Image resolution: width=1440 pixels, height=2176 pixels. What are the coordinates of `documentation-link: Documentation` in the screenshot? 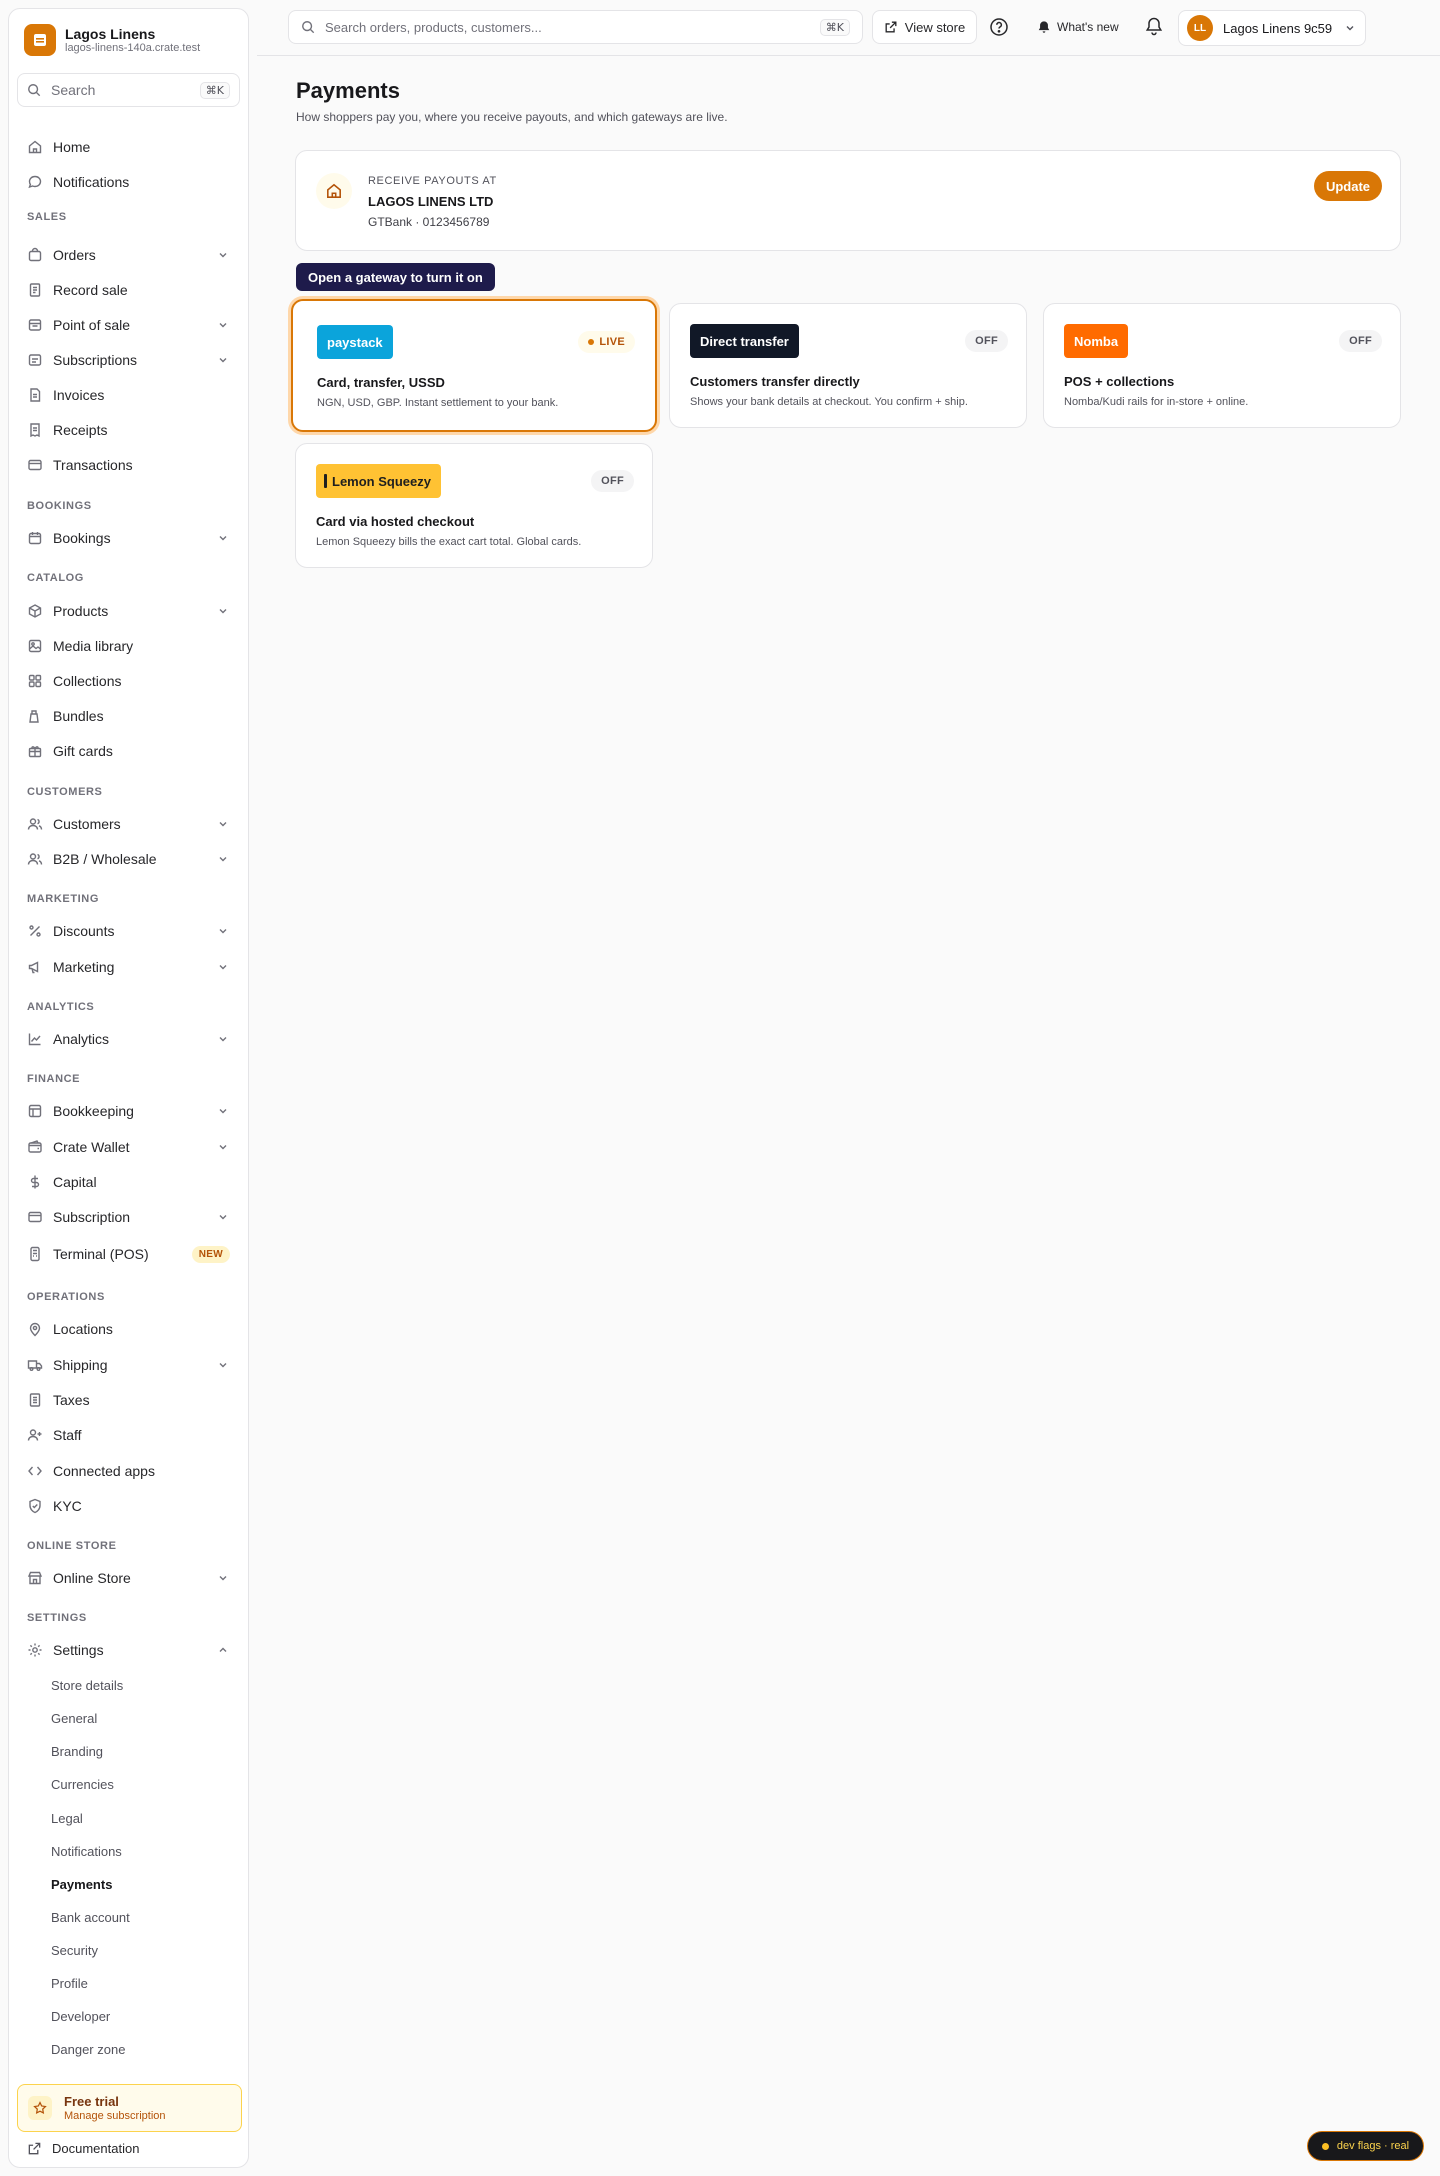 It's located at (83, 2148).